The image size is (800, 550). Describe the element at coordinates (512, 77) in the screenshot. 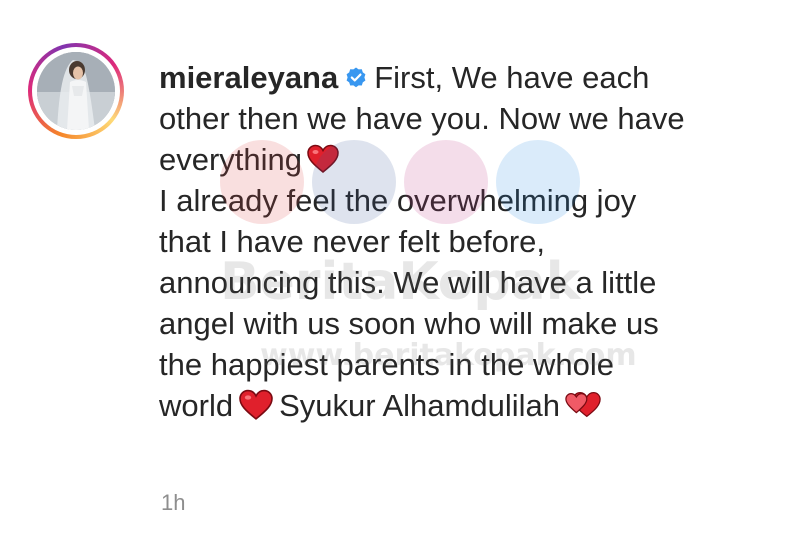

I see `caption-line-text: First, We have each` at that location.